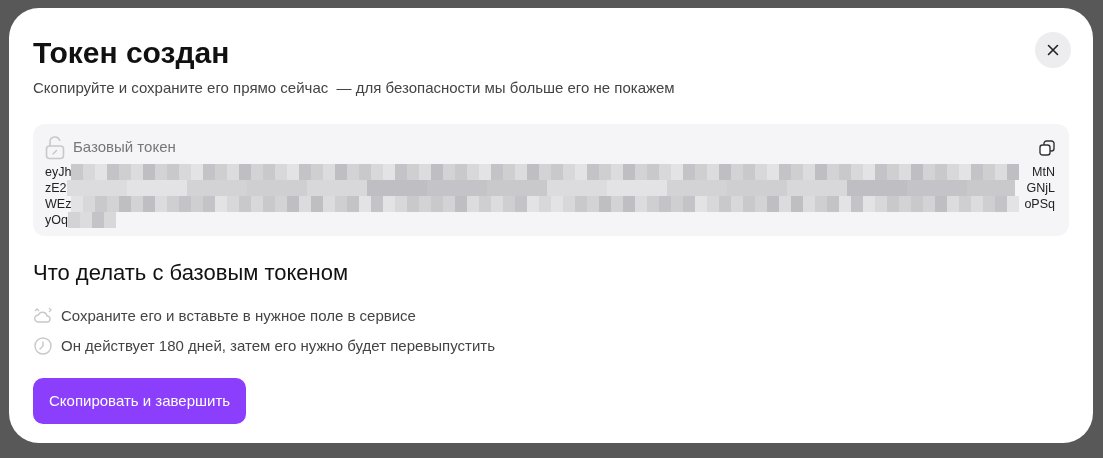 Image resolution: width=1103 pixels, height=458 pixels. Describe the element at coordinates (55, 147) in the screenshot. I see `unlock-icon` at that location.